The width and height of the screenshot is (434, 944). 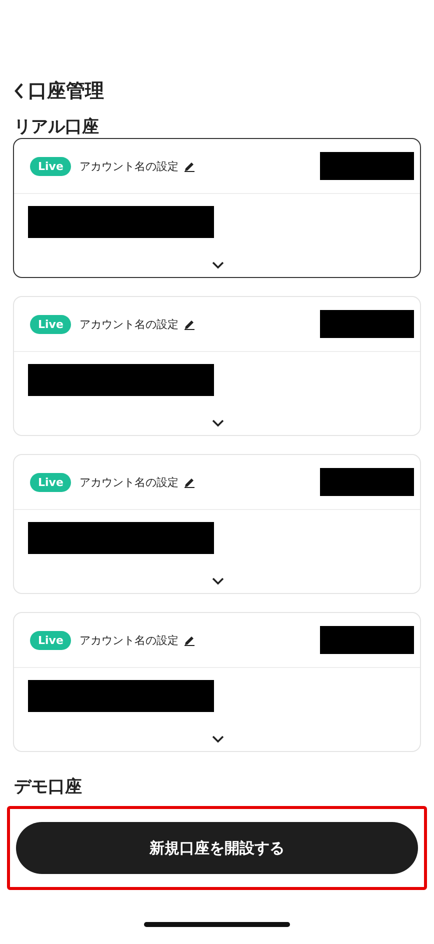 What do you see at coordinates (66, 91) in the screenshot?
I see `page-title: 口座管理` at bounding box center [66, 91].